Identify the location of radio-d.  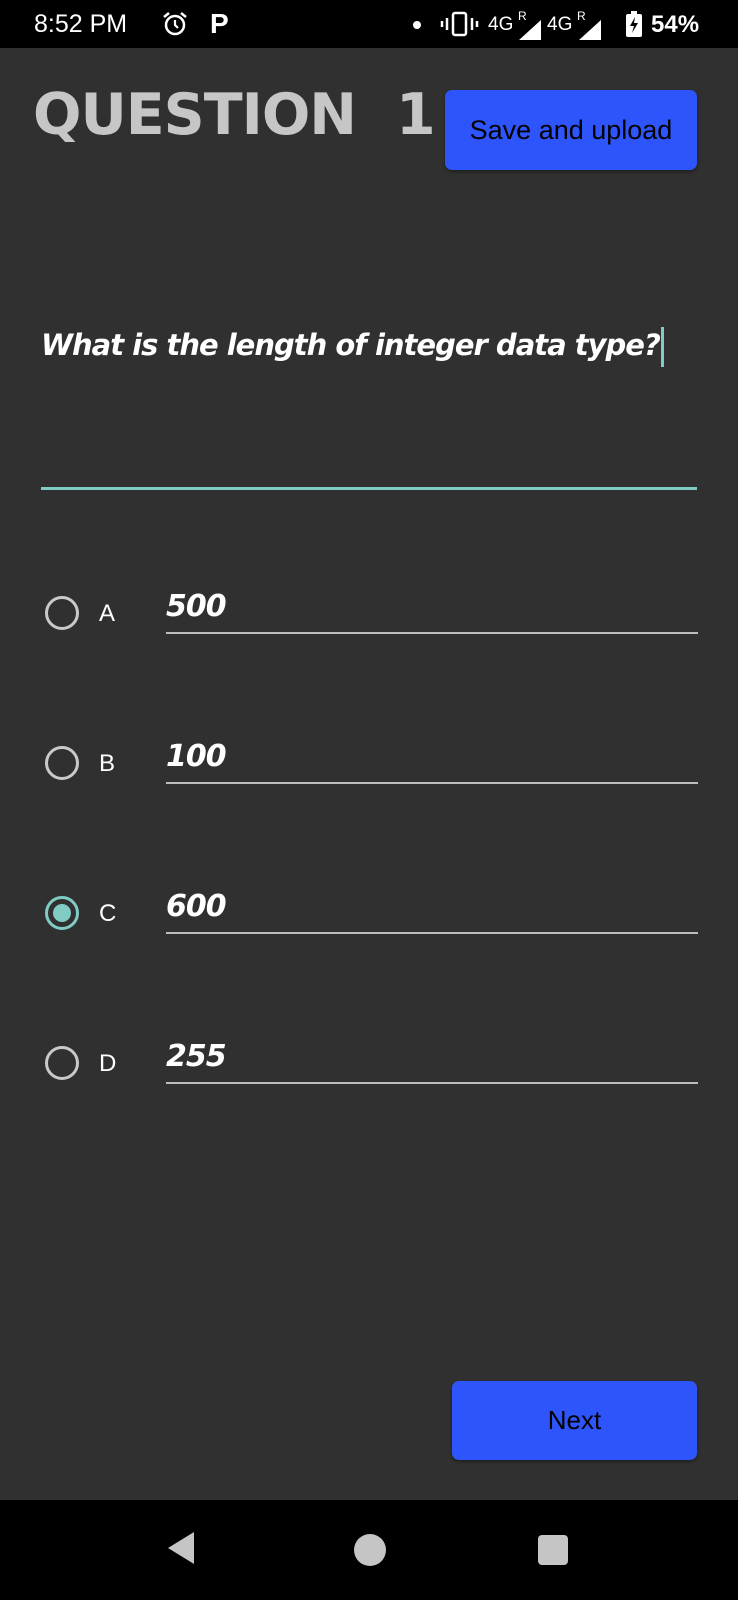
(62, 1063).